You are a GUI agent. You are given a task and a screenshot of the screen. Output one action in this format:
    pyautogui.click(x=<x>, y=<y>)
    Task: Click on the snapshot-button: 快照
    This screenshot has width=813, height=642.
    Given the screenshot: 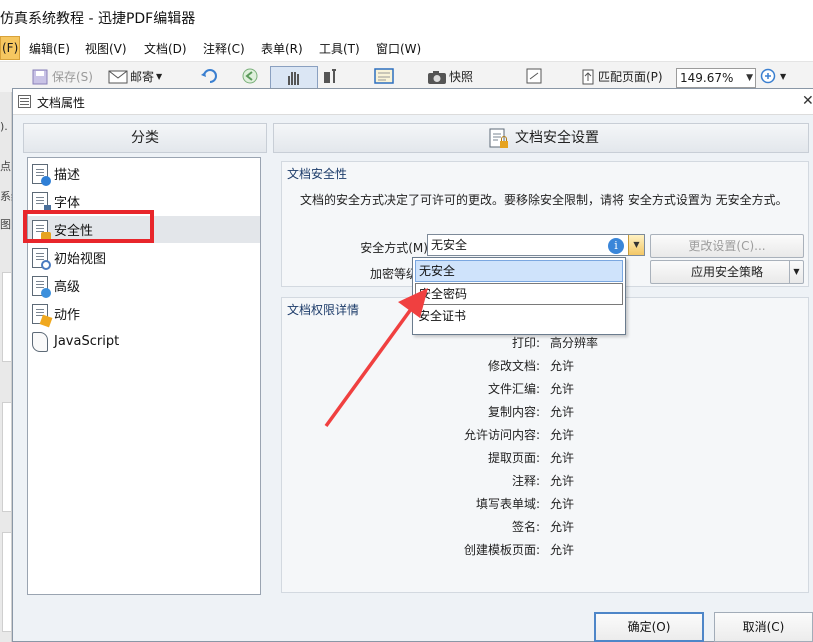 What is the action you would take?
    pyautogui.click(x=450, y=76)
    